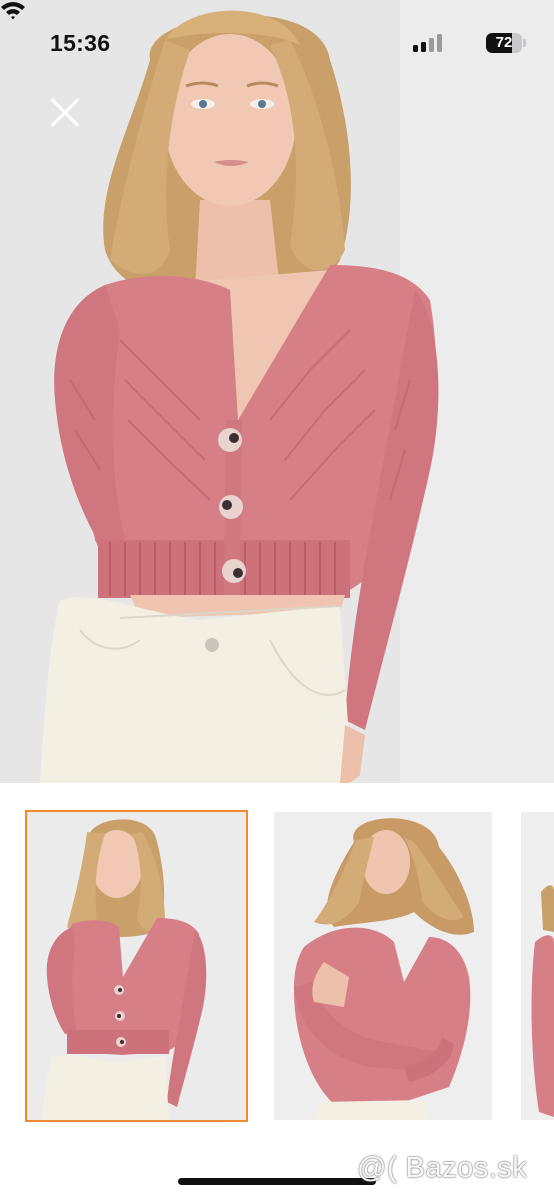 The width and height of the screenshot is (554, 1200). I want to click on close-icon, so click(65, 113).